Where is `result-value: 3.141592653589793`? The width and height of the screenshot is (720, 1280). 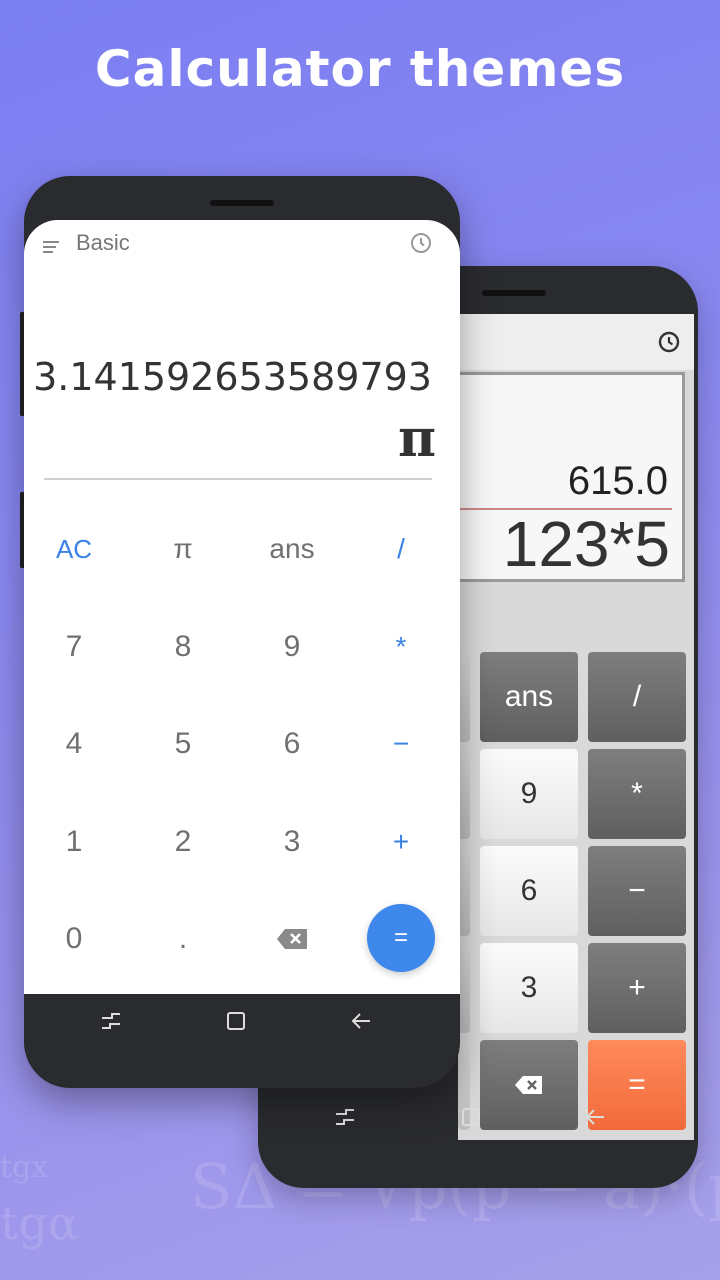 result-value: 3.141592653589793 is located at coordinates (232, 377).